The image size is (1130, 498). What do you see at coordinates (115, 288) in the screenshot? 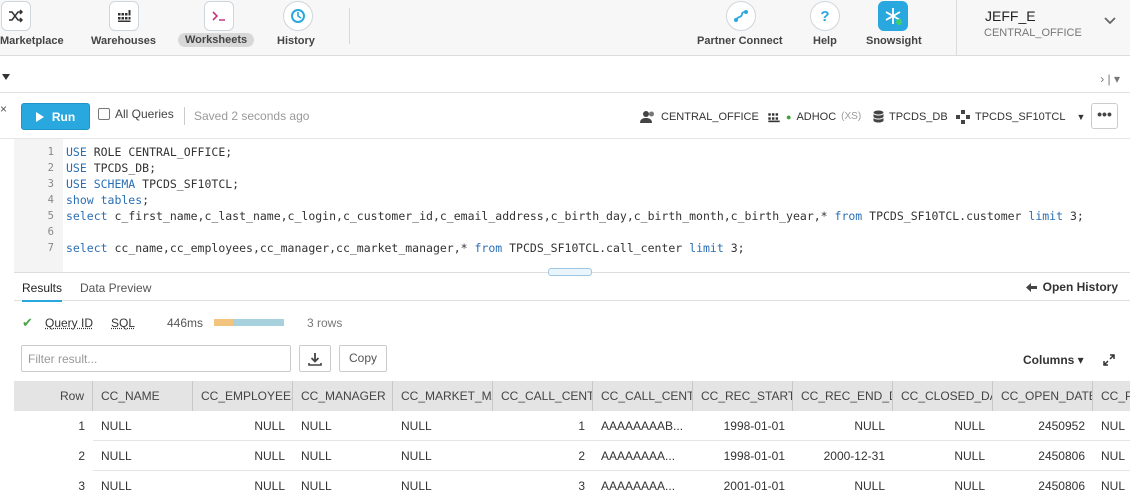
I see `tab-data-preview: Data Preview` at bounding box center [115, 288].